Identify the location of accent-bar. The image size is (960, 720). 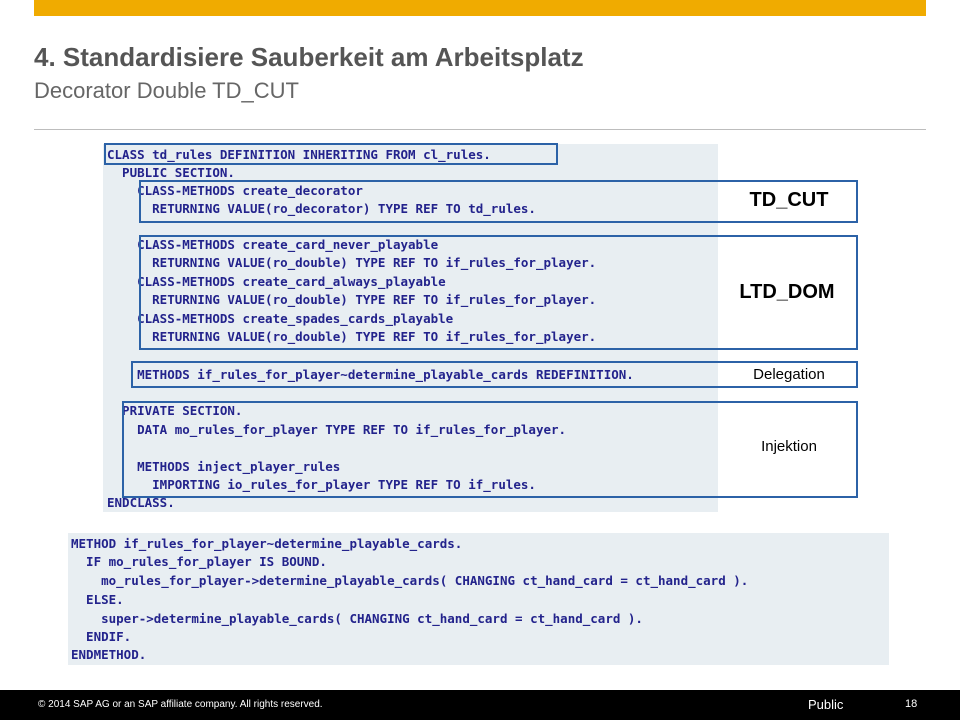
(480, 8).